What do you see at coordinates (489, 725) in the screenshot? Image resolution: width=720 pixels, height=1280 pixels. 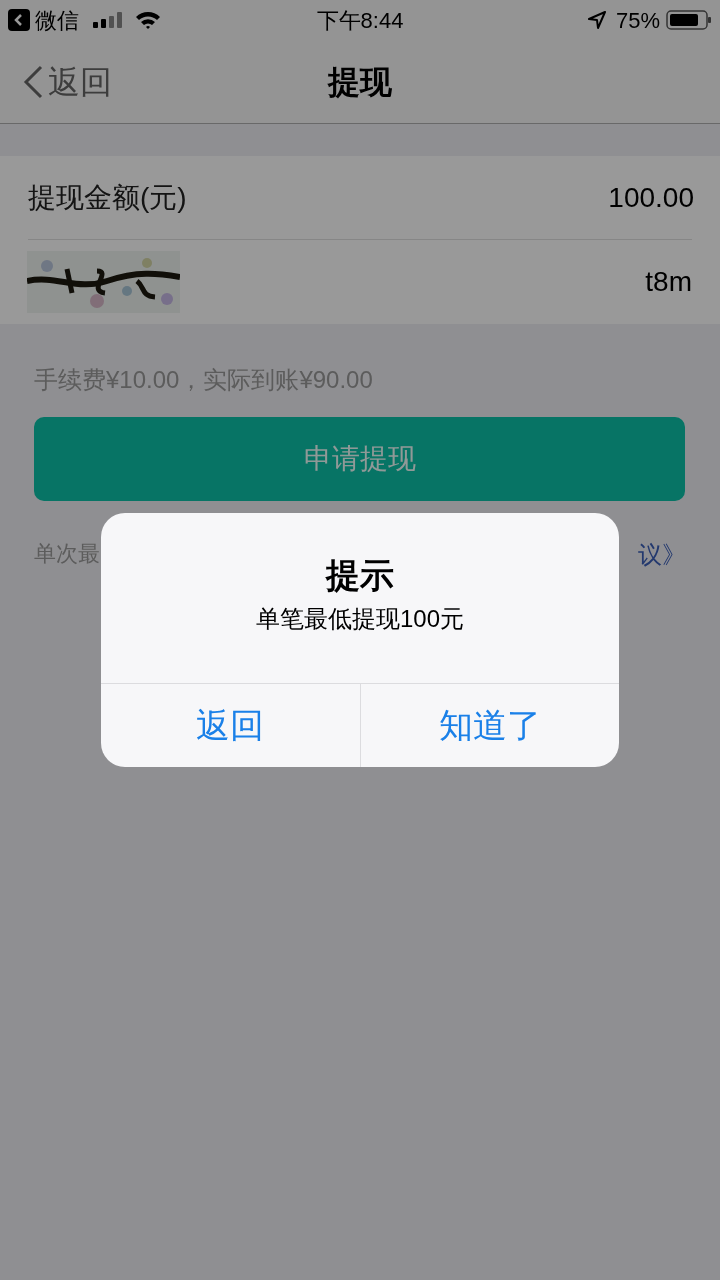 I see `dialog-button: 知道了` at bounding box center [489, 725].